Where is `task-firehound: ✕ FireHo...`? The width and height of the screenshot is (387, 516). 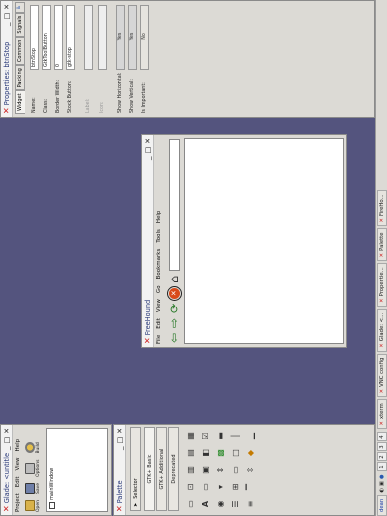 task-firehound: ✕ FireHo... is located at coordinates (381, 208).